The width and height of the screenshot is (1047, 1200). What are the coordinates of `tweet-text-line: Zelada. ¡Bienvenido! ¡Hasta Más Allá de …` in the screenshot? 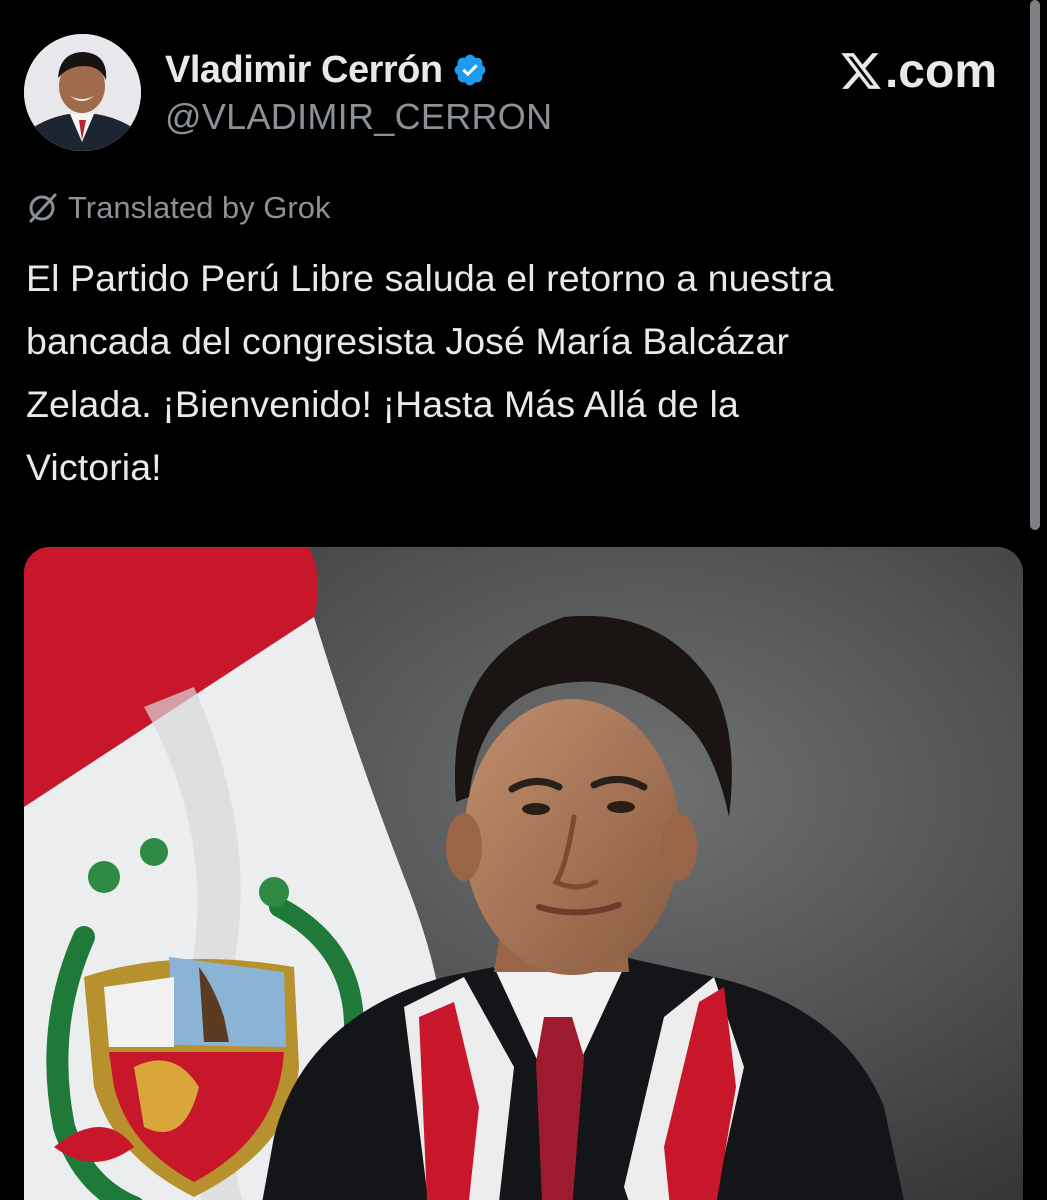 It's located at (382, 404).